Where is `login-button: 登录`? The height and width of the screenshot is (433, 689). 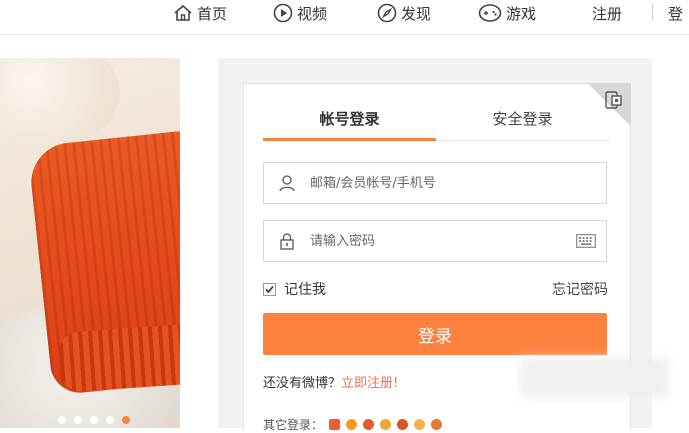
login-button: 登录 is located at coordinates (435, 334).